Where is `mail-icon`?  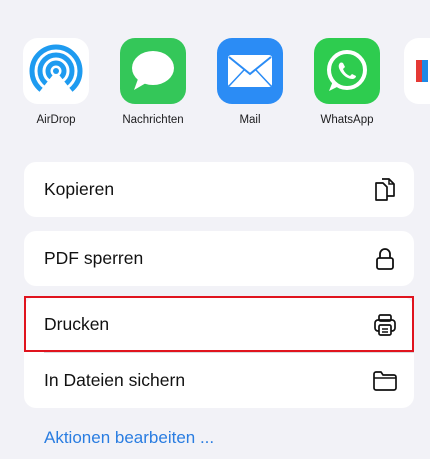
mail-icon is located at coordinates (250, 71).